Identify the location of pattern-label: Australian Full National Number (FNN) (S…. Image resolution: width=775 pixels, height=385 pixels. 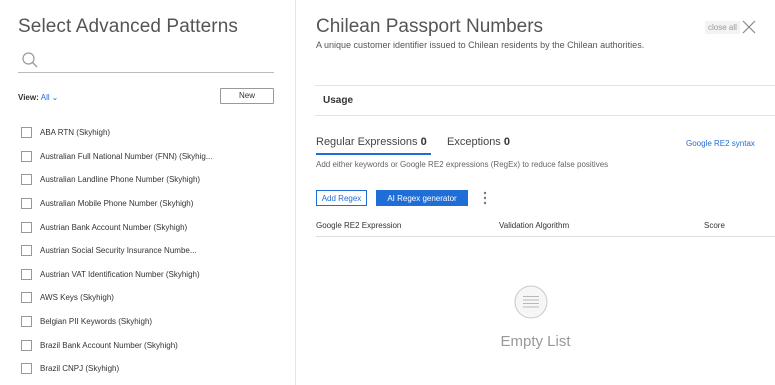
(126, 156).